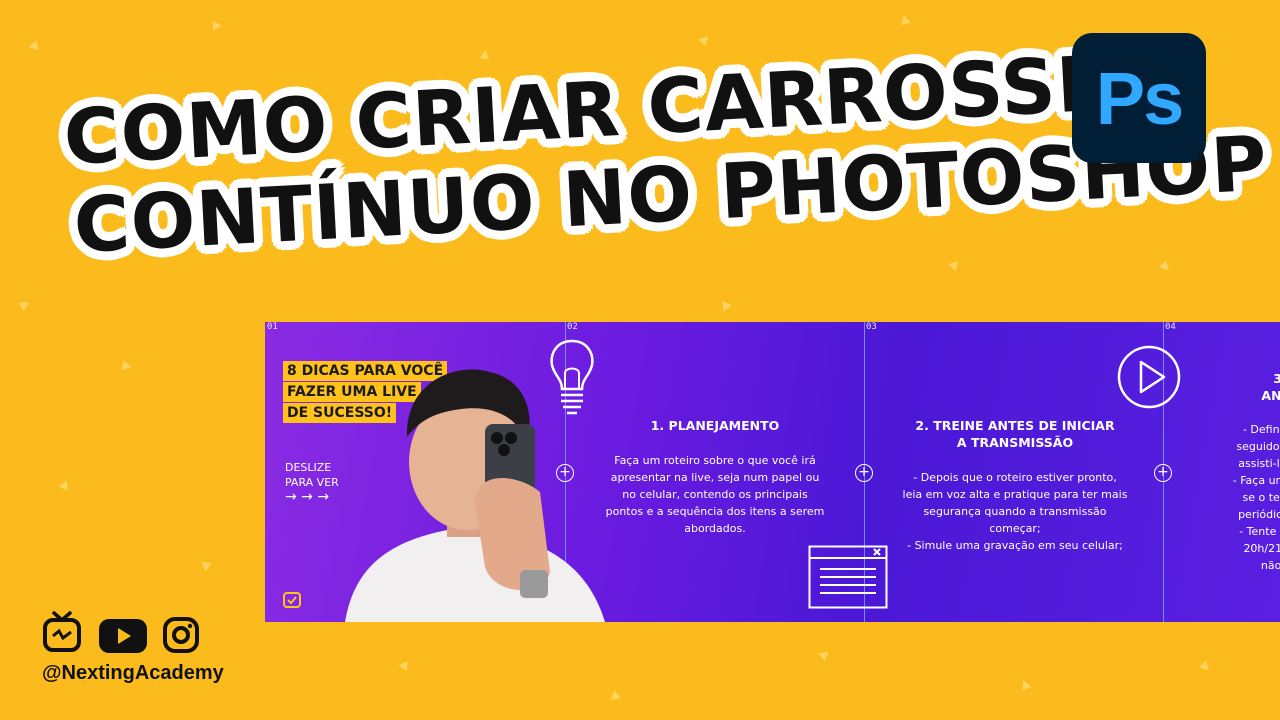 The width and height of the screenshot is (1280, 720). What do you see at coordinates (181, 635) in the screenshot?
I see `instagram-icon` at bounding box center [181, 635].